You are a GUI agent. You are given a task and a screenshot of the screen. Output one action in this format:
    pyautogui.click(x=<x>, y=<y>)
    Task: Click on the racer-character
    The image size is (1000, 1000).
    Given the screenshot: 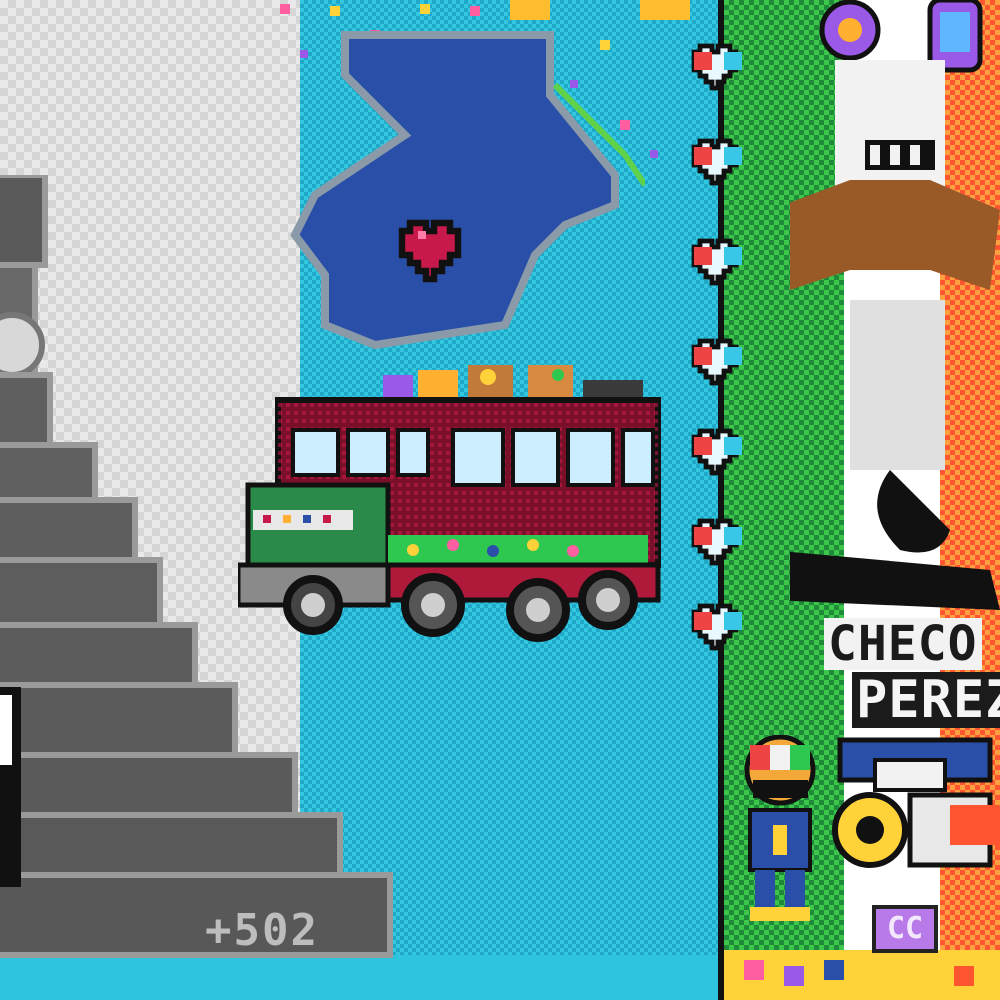 What is the action you would take?
    pyautogui.click(x=780, y=828)
    